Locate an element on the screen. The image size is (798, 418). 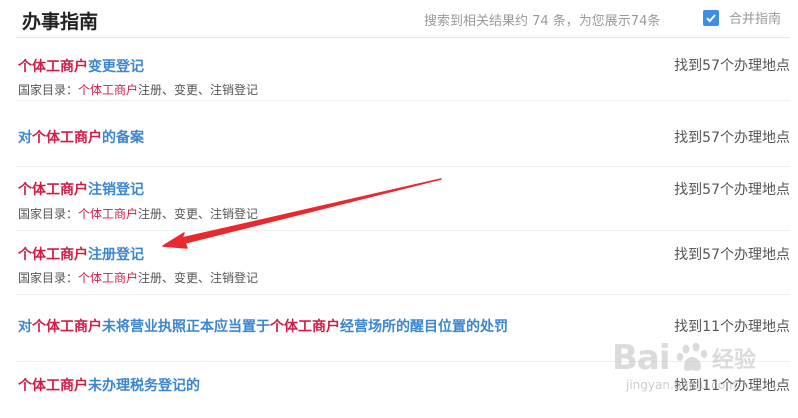
watermark-cn: 经验 is located at coordinates (734, 360).